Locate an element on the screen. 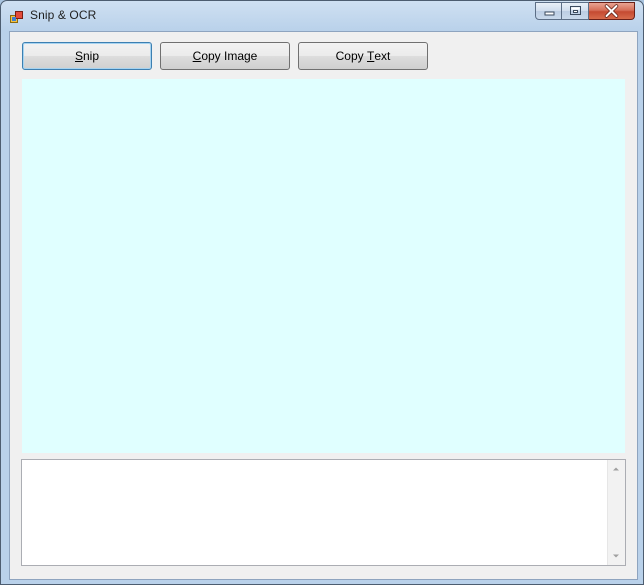  snip-button: Snip is located at coordinates (87, 56).